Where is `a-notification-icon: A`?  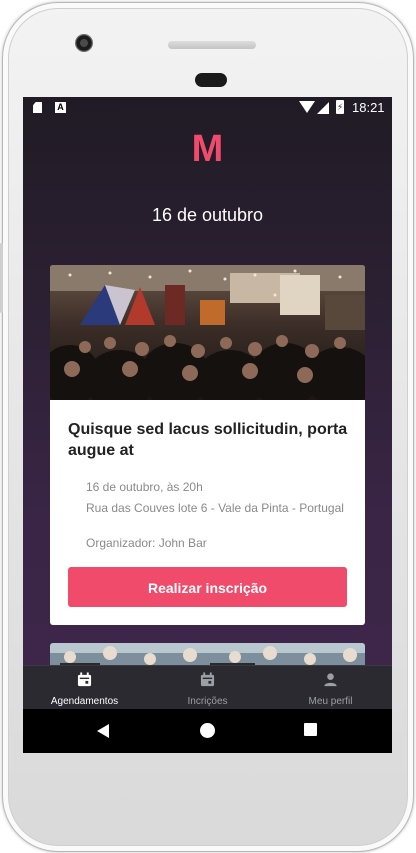
a-notification-icon: A is located at coordinates (60, 107).